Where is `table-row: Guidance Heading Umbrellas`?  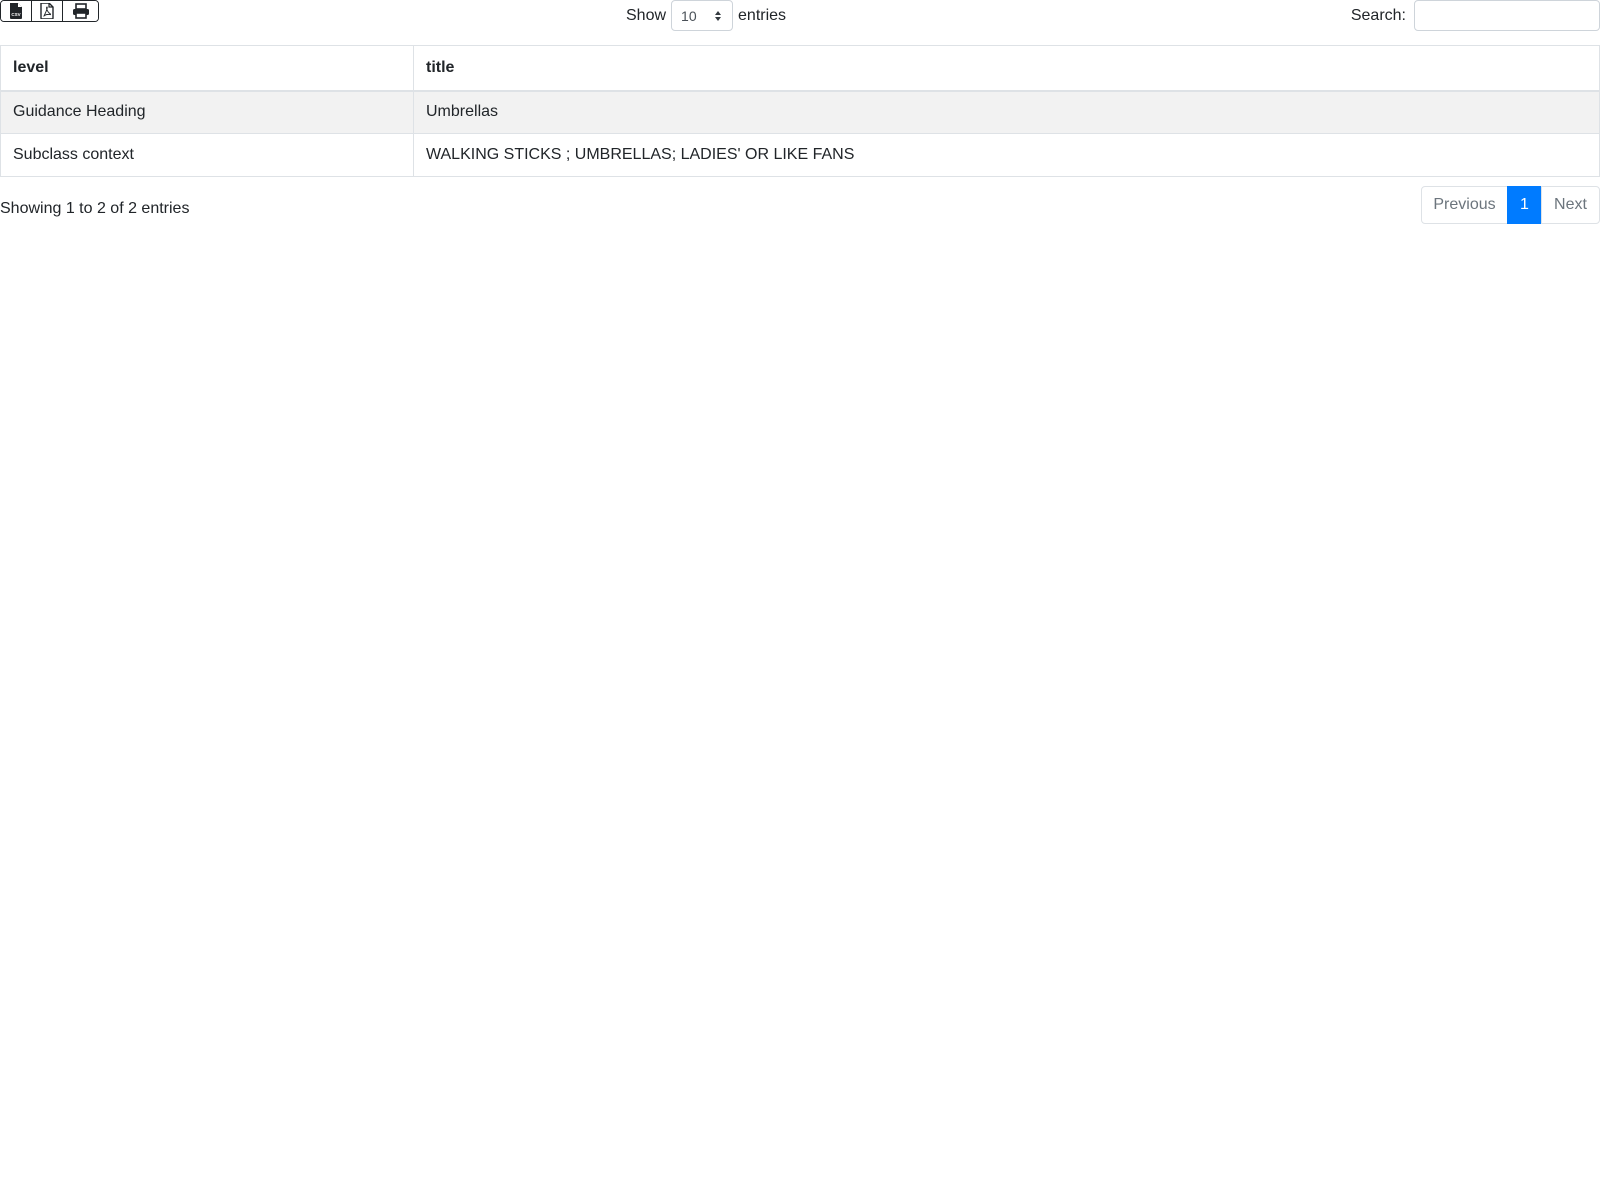
table-row: Guidance Heading Umbrellas is located at coordinates (800, 112).